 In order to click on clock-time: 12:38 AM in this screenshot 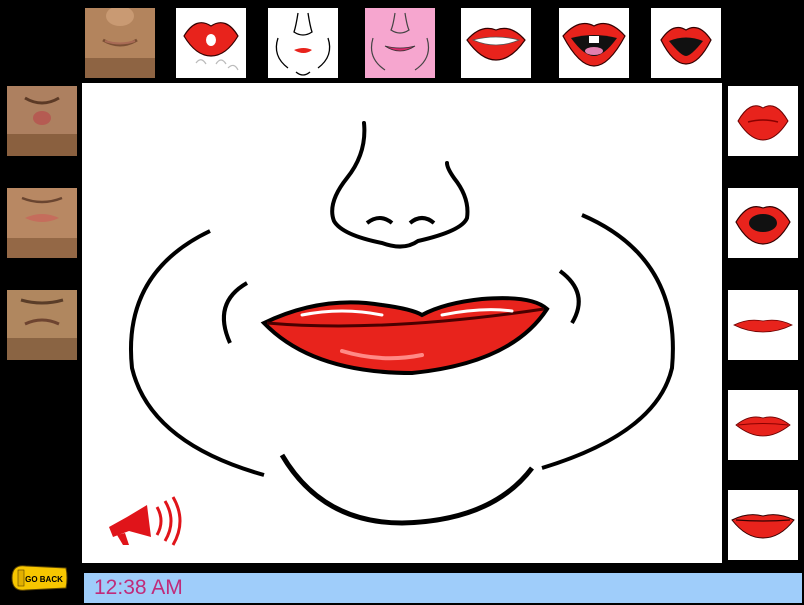, I will do `click(138, 587)`.